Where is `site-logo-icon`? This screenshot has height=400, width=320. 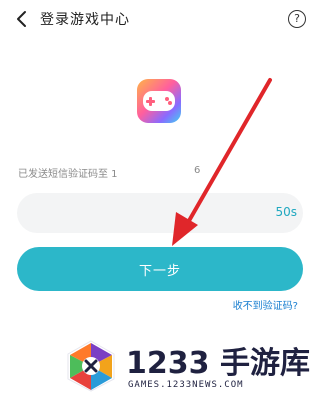
site-logo-icon is located at coordinates (91, 366).